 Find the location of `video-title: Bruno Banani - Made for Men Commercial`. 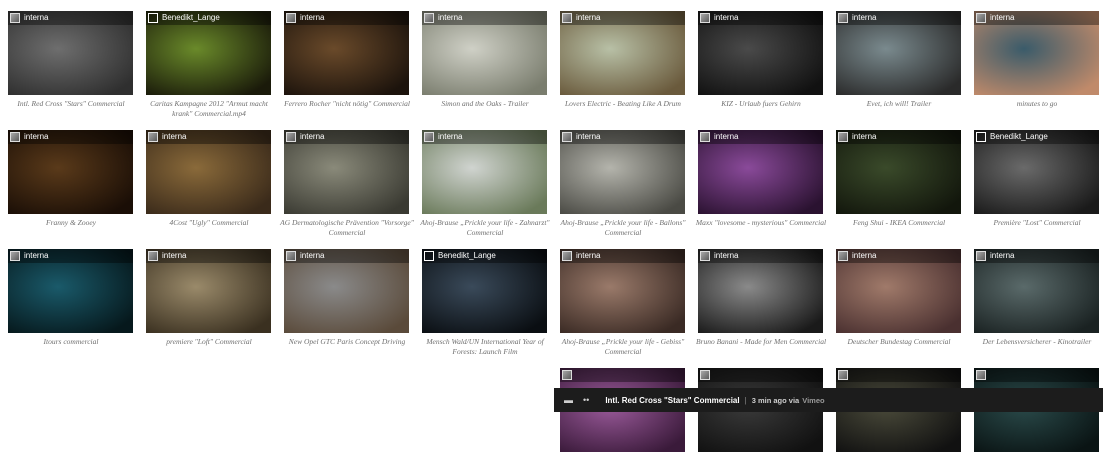

video-title: Bruno Banani - Made for Men Commercial is located at coordinates (761, 342).